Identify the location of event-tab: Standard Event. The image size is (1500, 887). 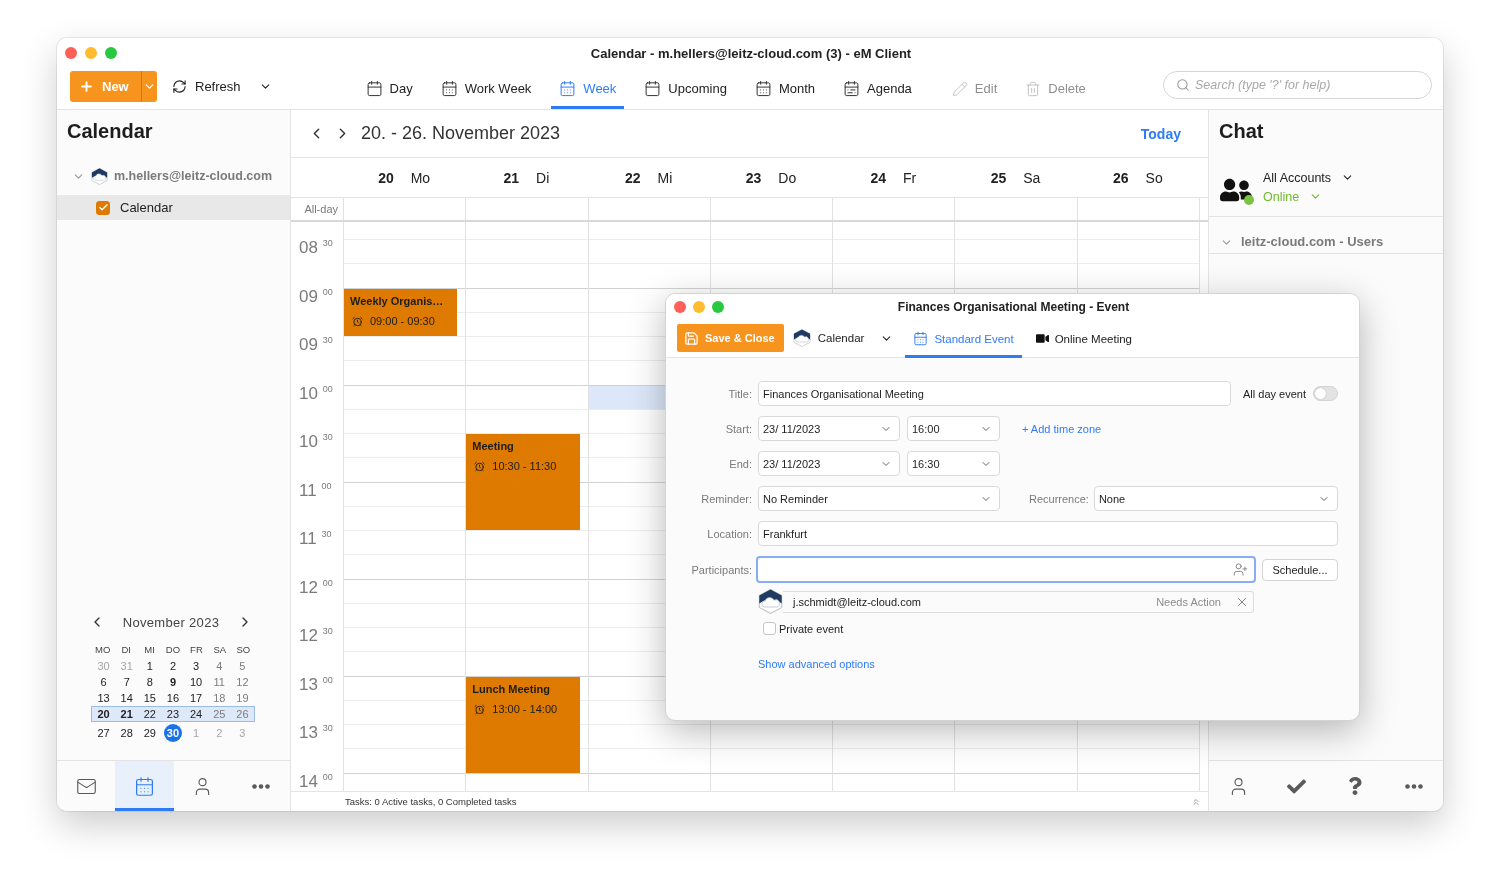
(963, 338).